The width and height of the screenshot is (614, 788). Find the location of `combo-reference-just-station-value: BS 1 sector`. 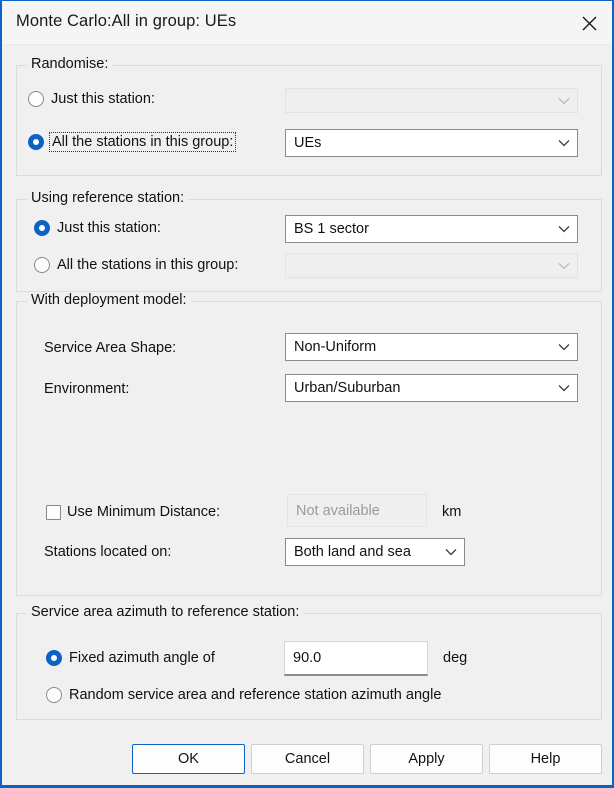

combo-reference-just-station-value: BS 1 sector is located at coordinates (331, 229).